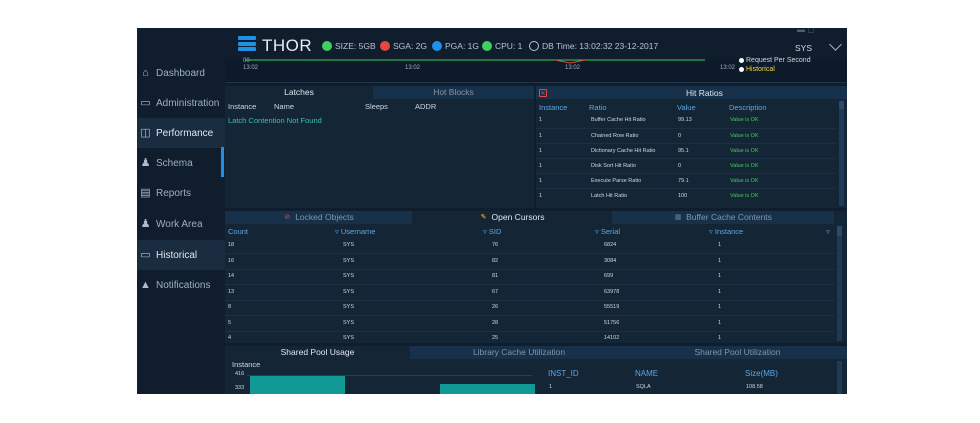 The height and width of the screenshot is (423, 980). I want to click on column-header: Value, so click(686, 107).